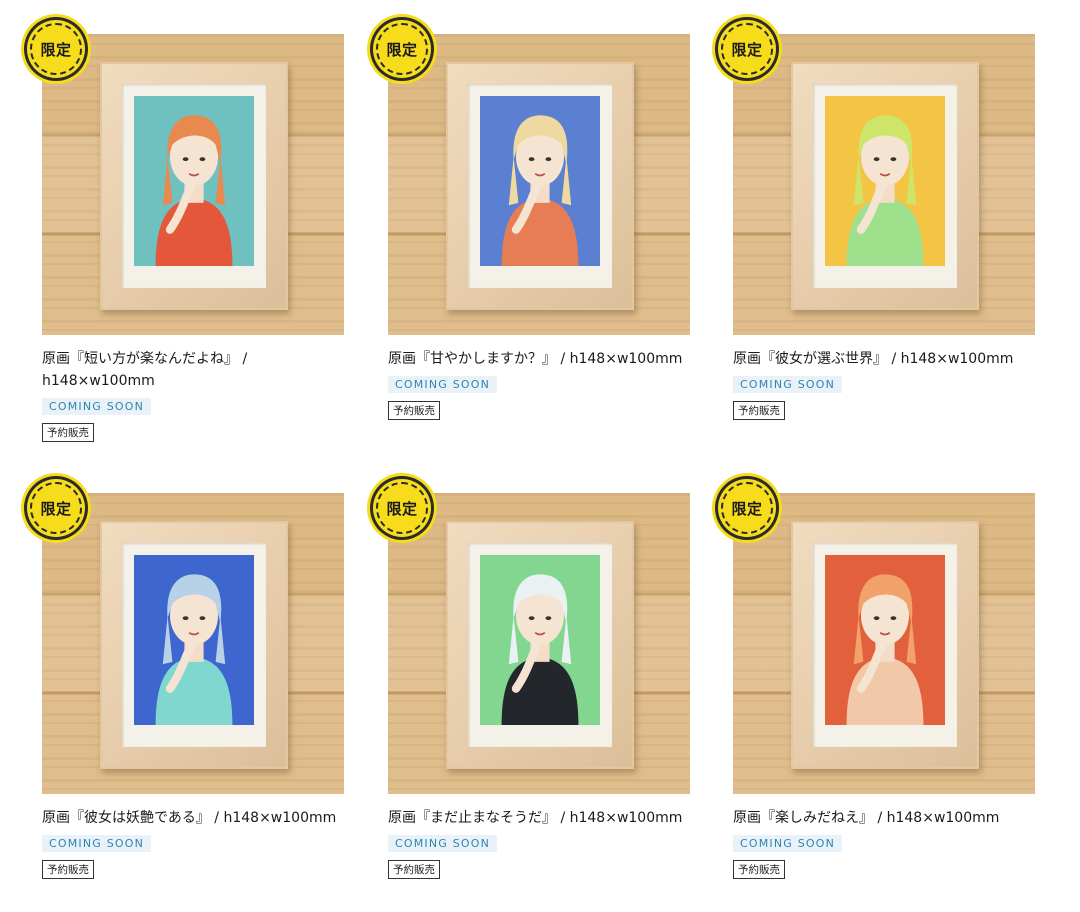  I want to click on product-title: 原画『楽しみだねえ』 / h148×w100mm, so click(884, 818).